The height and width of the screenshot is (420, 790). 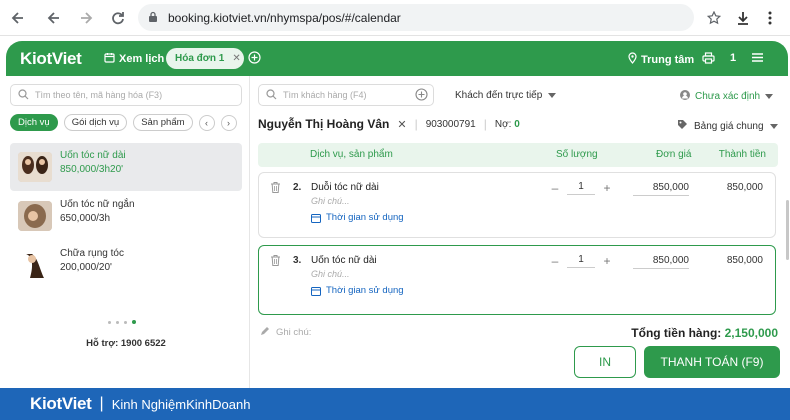 What do you see at coordinates (205, 58) in the screenshot?
I see `tab-invoice-1: Hóa đơn 1 ✕` at bounding box center [205, 58].